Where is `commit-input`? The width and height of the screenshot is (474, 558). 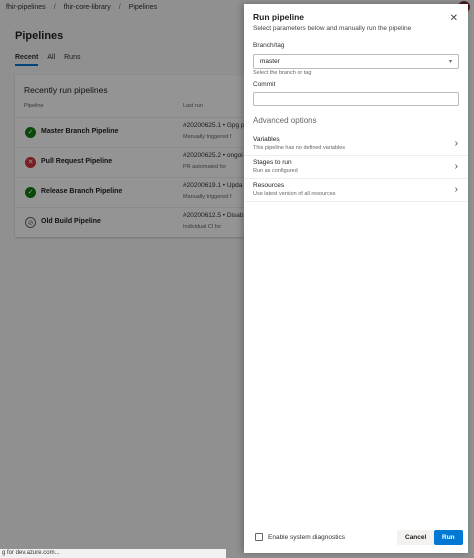 commit-input is located at coordinates (356, 99).